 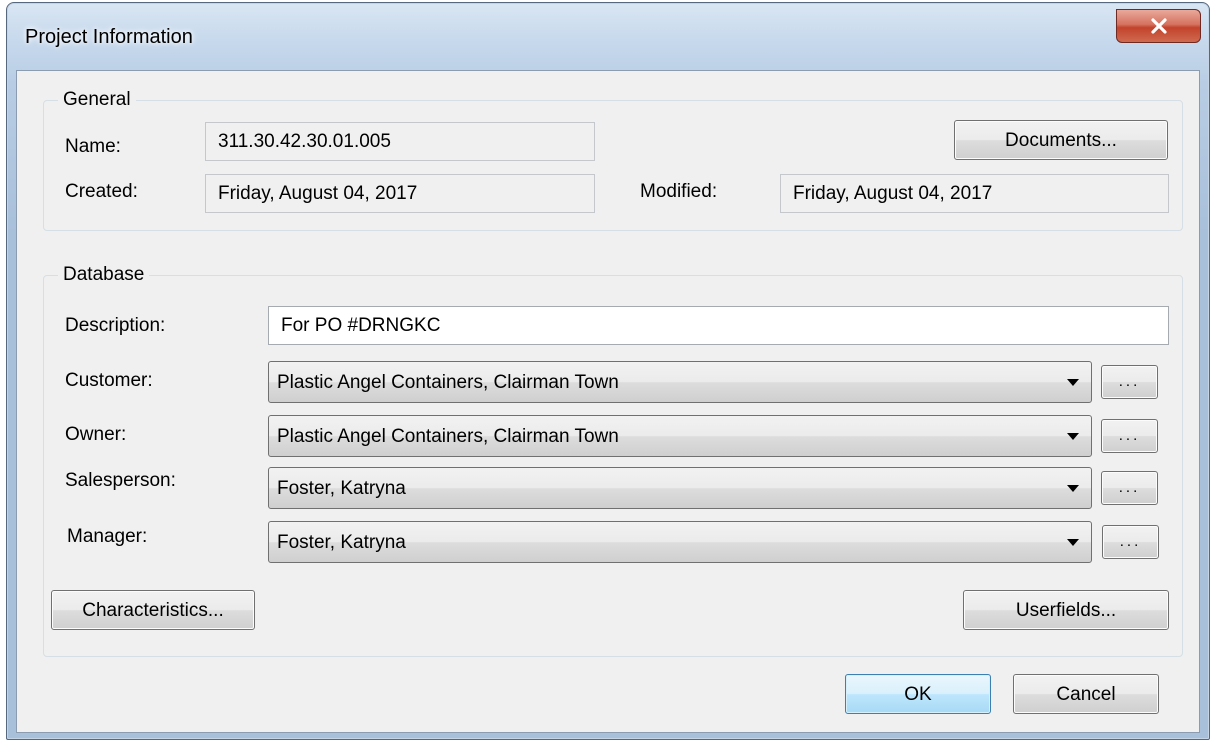 I want to click on salesperson-label: Salesperson:, so click(x=120, y=480).